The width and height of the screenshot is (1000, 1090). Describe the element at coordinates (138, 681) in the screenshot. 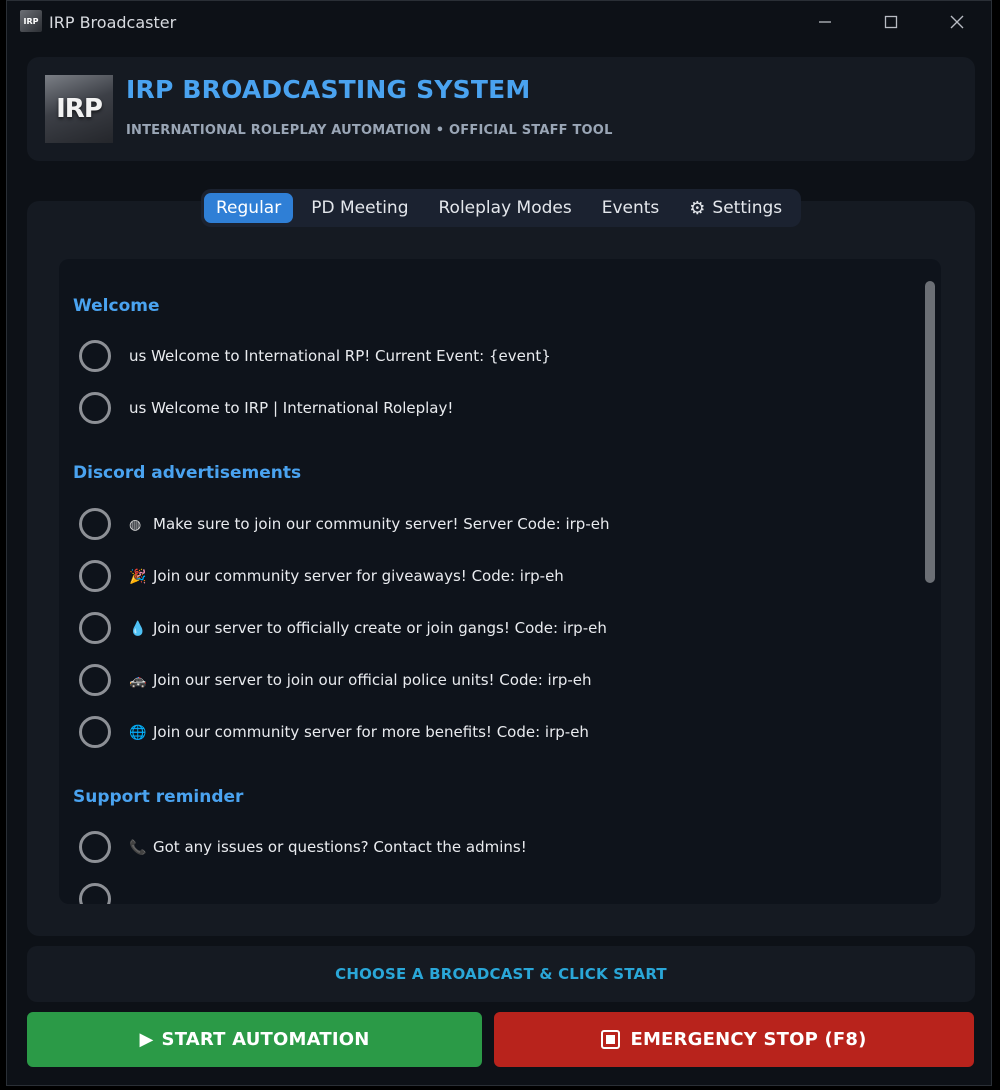

I see `police-car-icon: 🚓` at that location.